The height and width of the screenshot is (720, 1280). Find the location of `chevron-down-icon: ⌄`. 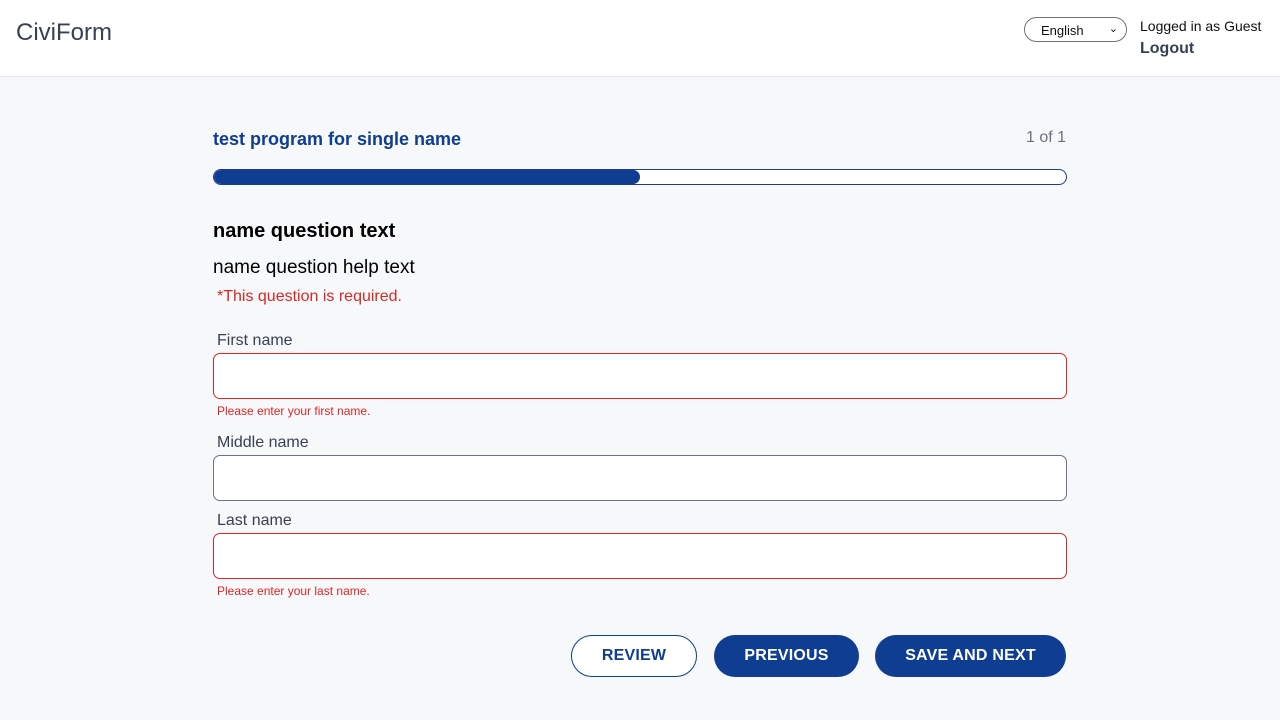

chevron-down-icon: ⌄ is located at coordinates (1113, 29).